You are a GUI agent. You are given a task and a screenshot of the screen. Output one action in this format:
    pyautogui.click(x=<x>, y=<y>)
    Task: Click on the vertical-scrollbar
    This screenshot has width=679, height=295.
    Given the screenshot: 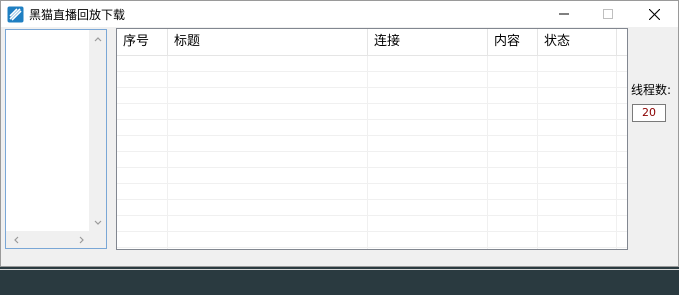 What is the action you would take?
    pyautogui.click(x=97, y=131)
    